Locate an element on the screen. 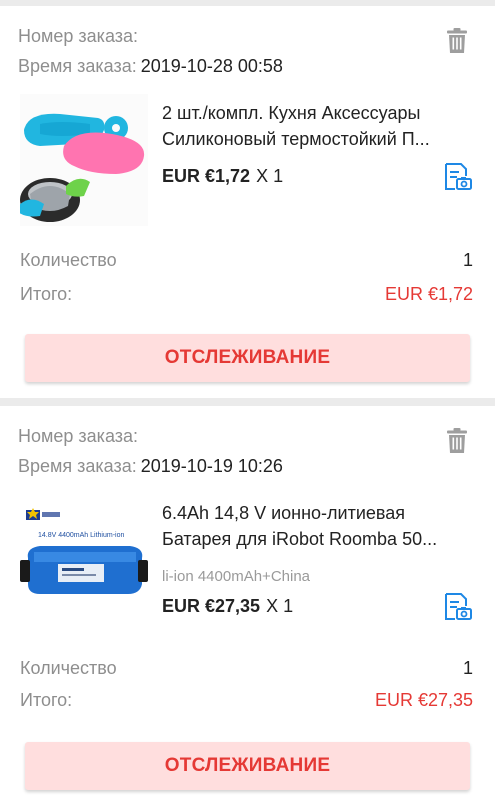  battery-label-text: 14.8V 4400mAh Lithium-ion is located at coordinates (81, 535).